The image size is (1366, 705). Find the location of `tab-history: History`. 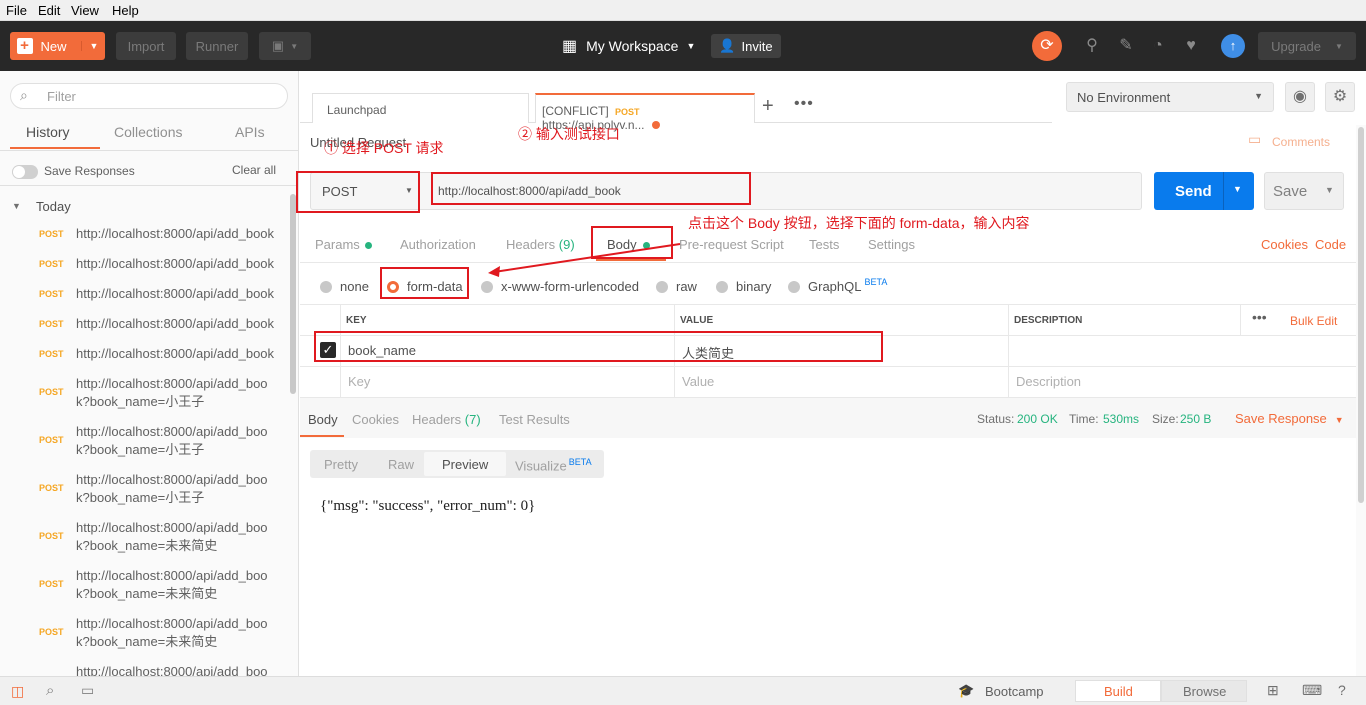

tab-history: History is located at coordinates (48, 132).